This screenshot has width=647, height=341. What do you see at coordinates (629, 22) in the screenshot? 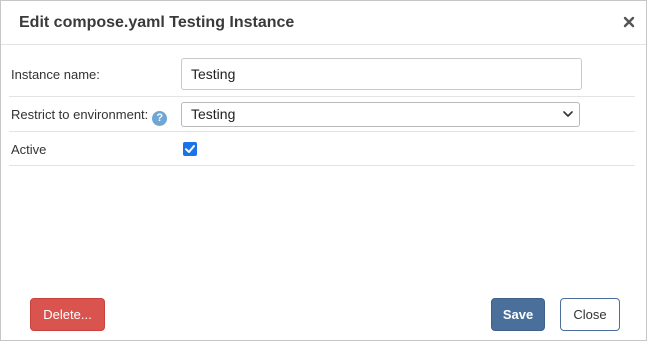
I see `close-icon` at bounding box center [629, 22].